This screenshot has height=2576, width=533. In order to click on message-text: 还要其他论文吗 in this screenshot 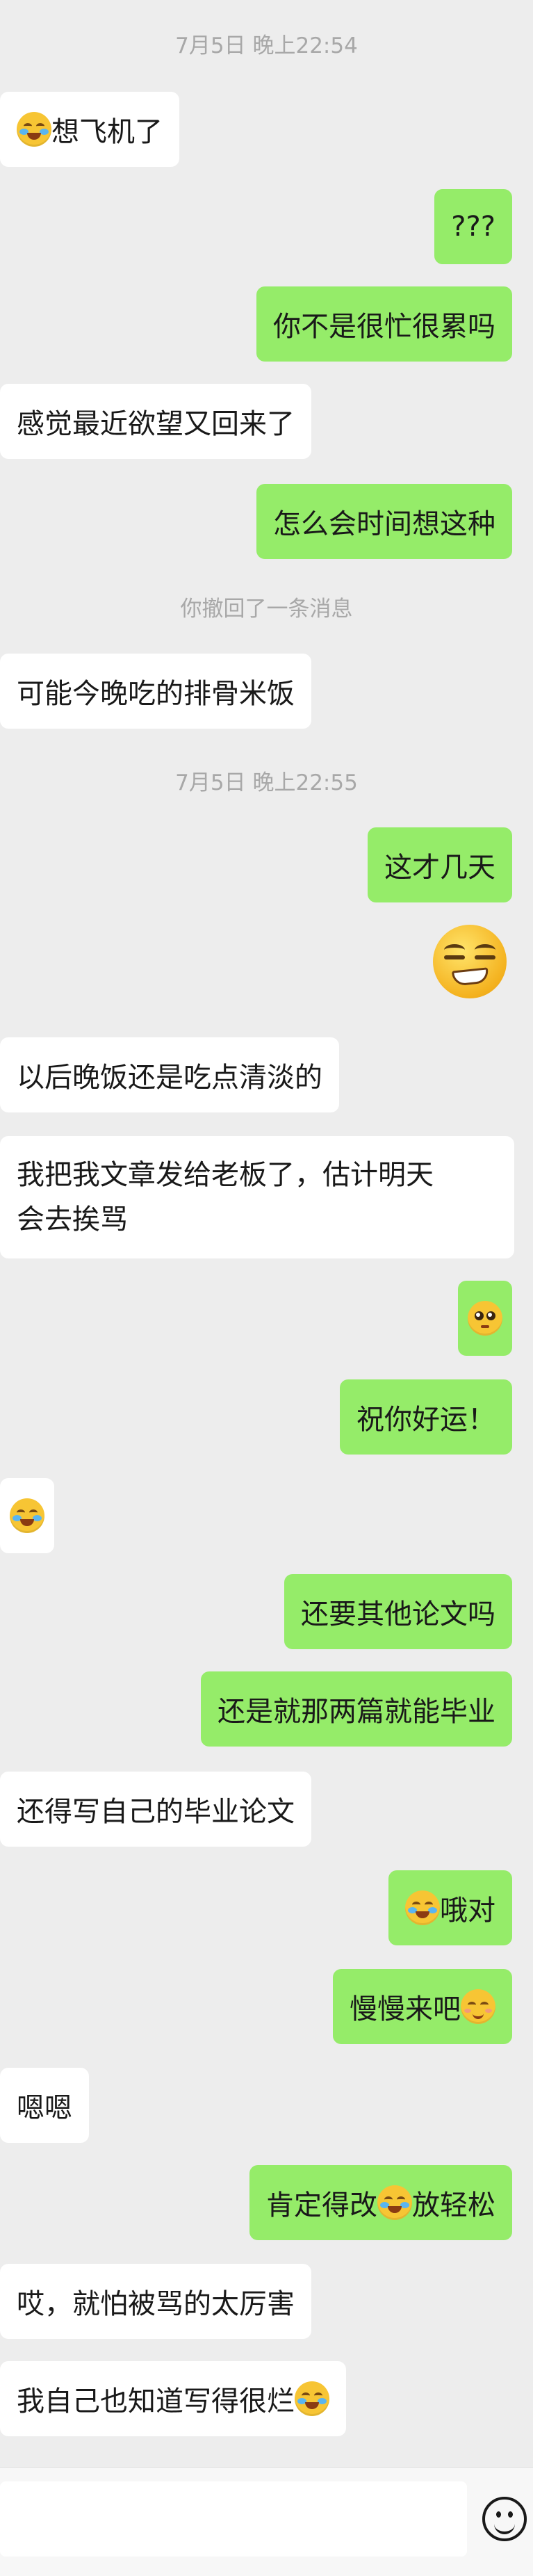, I will do `click(398, 1614)`.